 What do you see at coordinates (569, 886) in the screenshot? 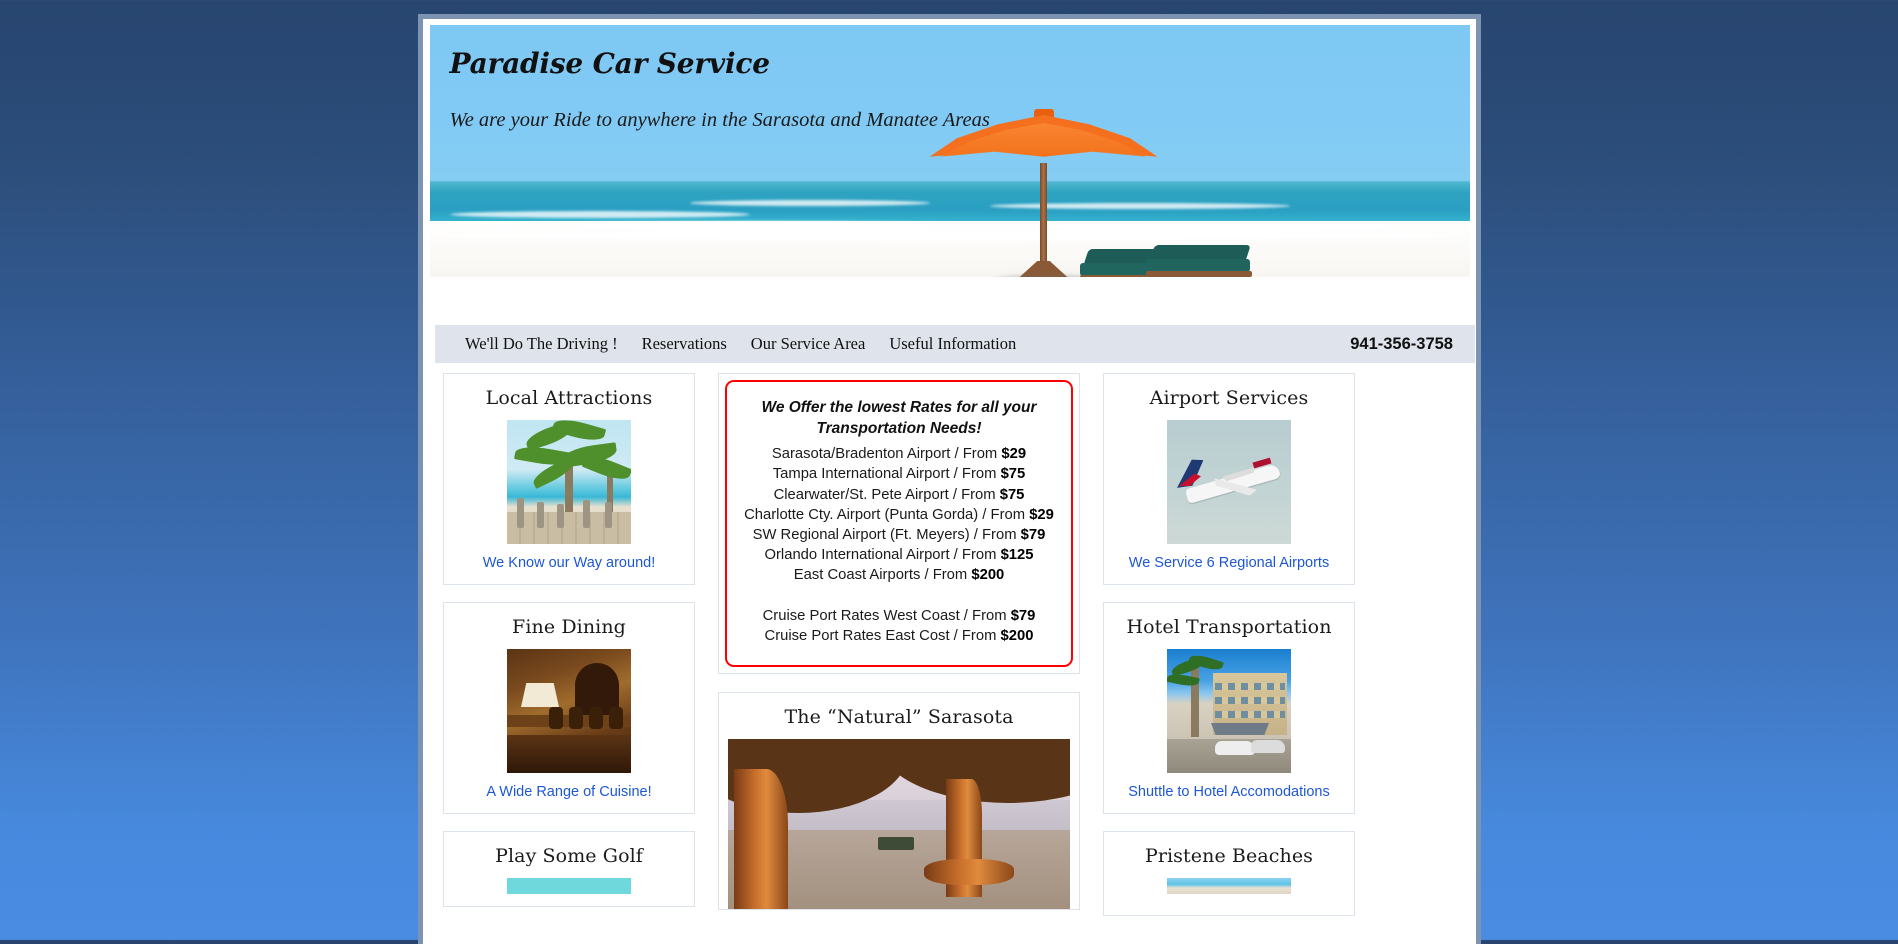
I see `golf-image` at bounding box center [569, 886].